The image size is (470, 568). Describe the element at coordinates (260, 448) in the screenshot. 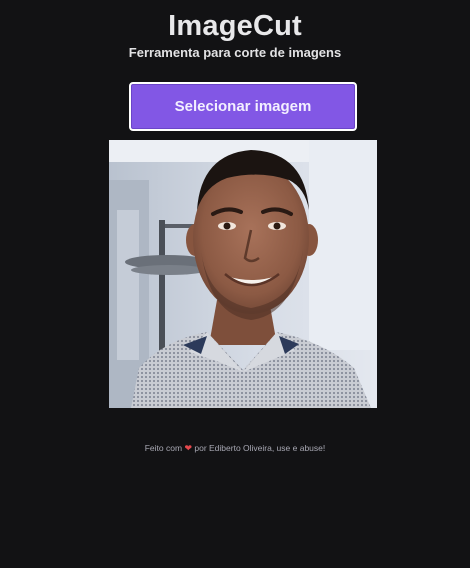

I see `footer-credit: por Ediberto Oliveira, use e abuse!` at that location.